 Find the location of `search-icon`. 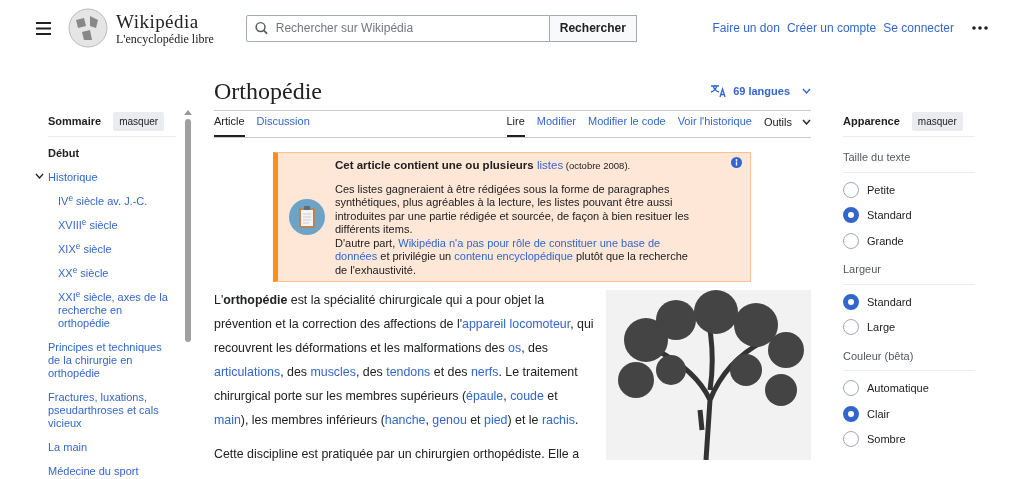

search-icon is located at coordinates (261, 28).